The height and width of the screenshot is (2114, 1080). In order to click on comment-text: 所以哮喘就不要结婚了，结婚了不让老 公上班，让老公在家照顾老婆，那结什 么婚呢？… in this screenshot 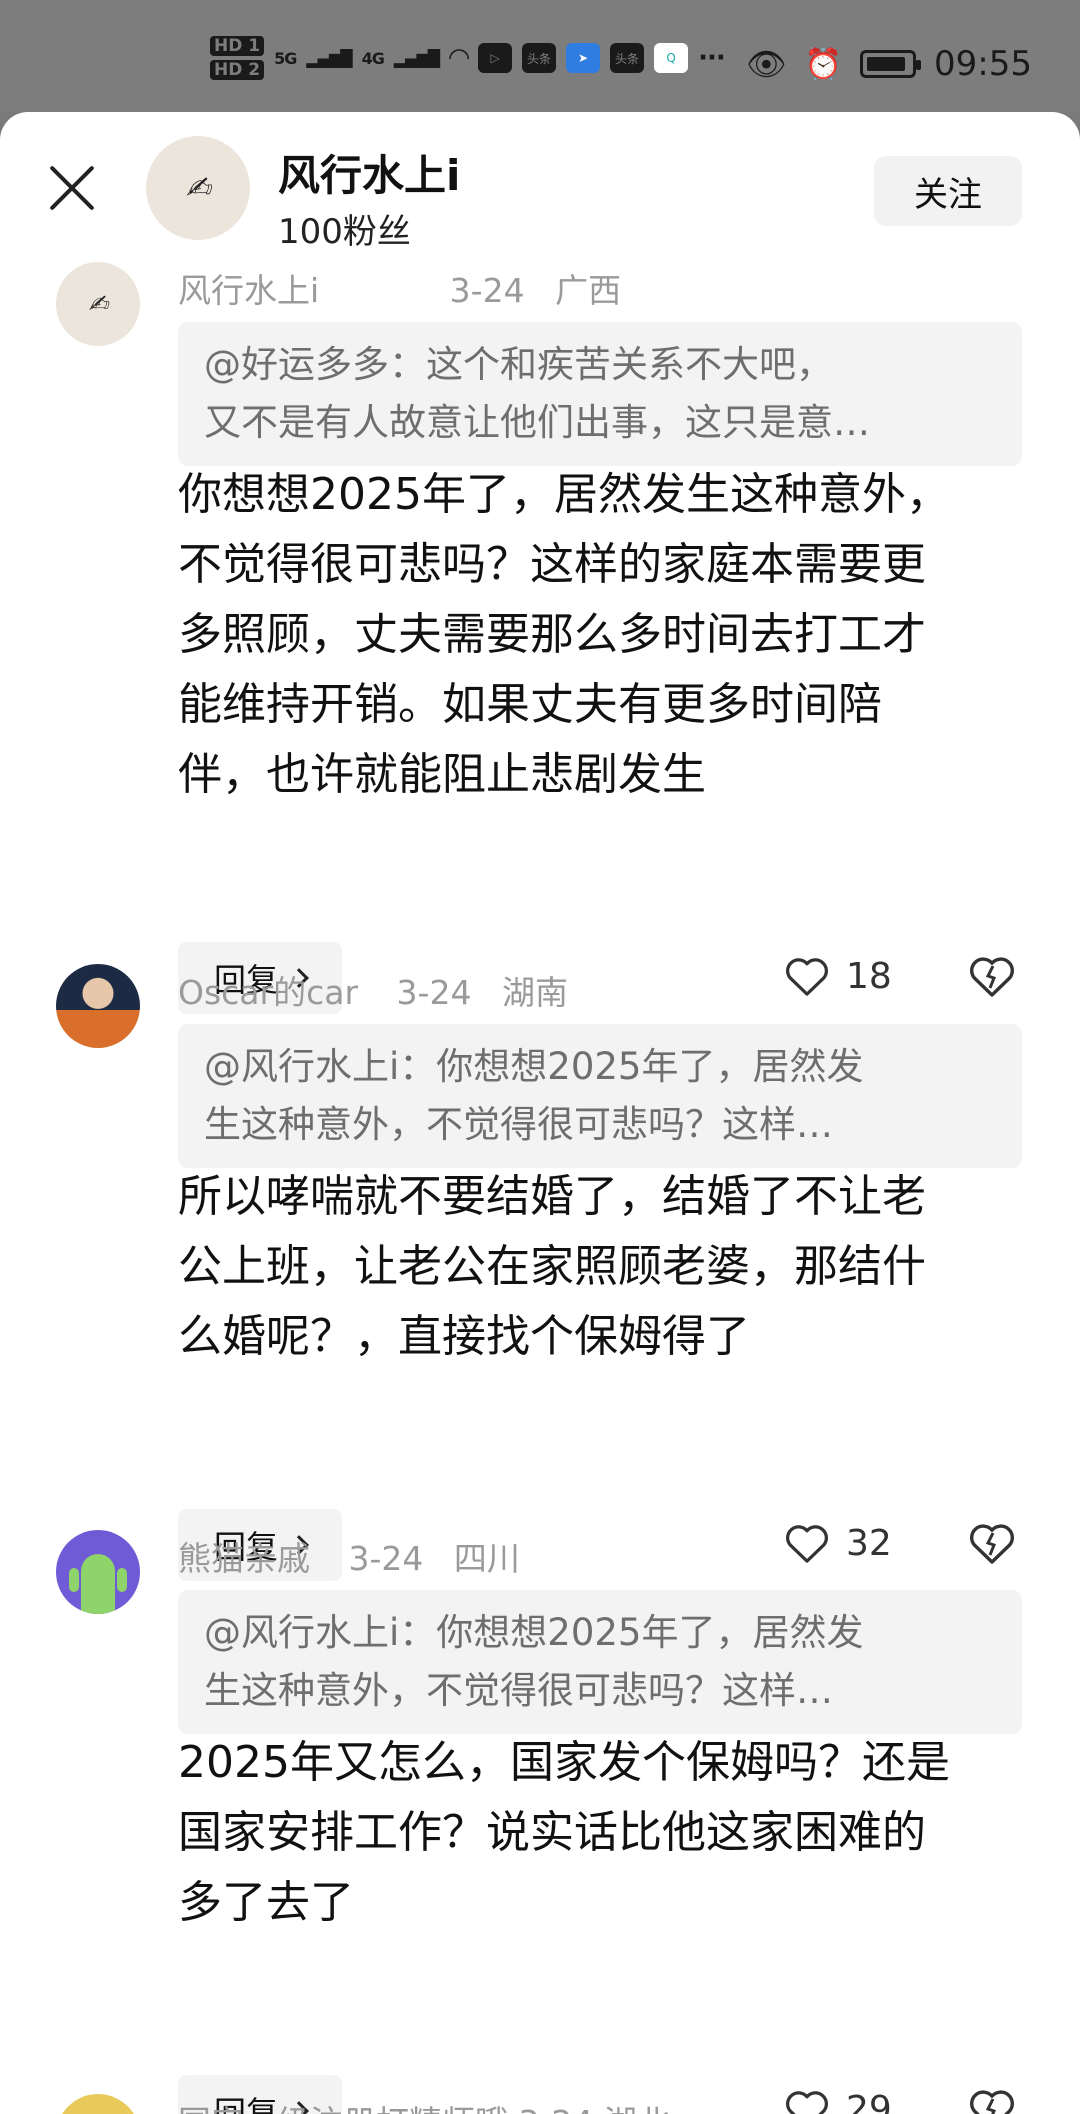, I will do `click(600, 1267)`.